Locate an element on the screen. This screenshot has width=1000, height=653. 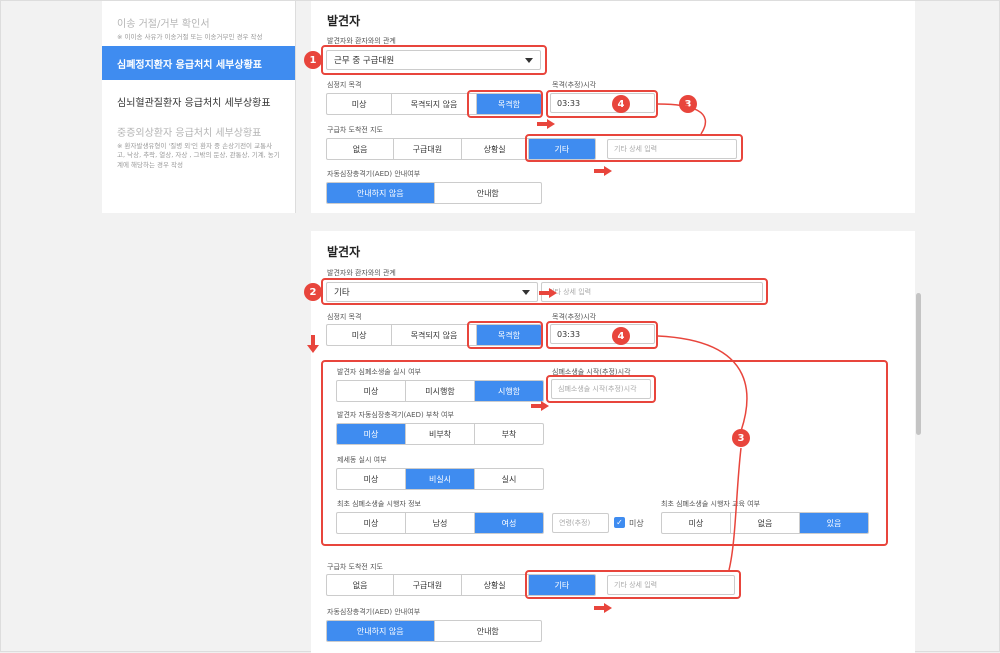
annotation-connectors is located at coordinates (702, 337).